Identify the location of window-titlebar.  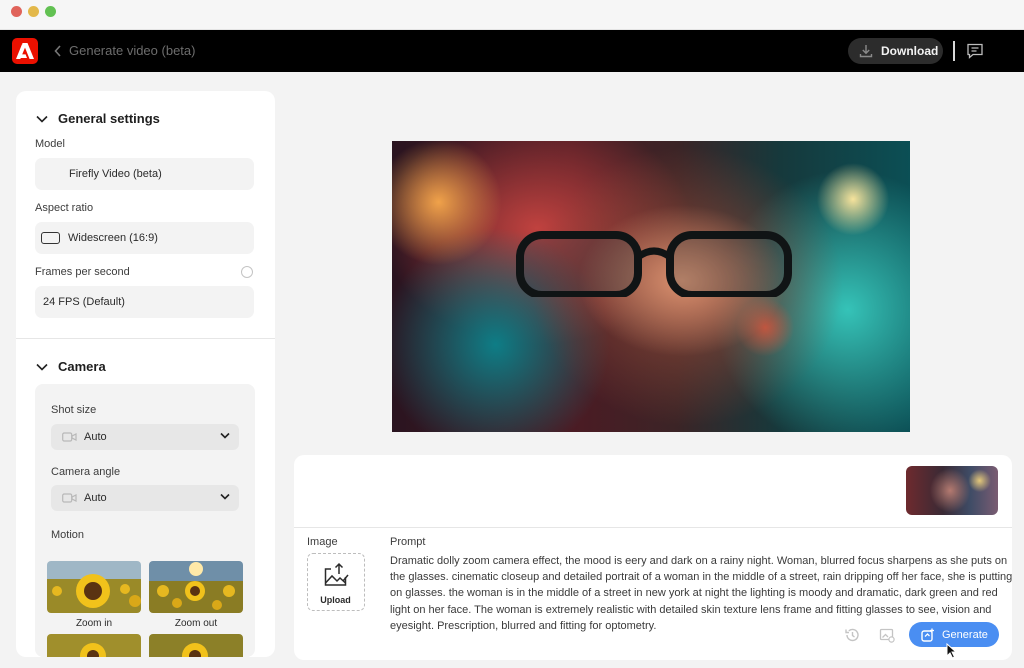
(512, 15).